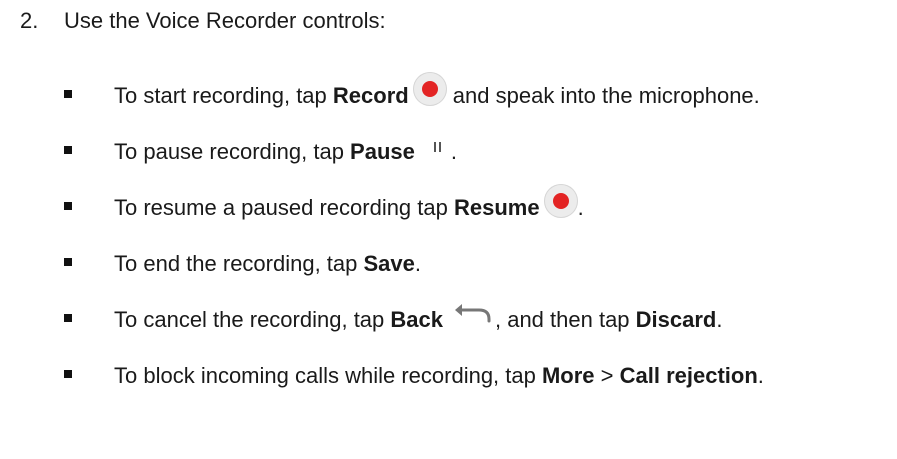 The image size is (897, 459). What do you see at coordinates (252, 319) in the screenshot?
I see `item-text: To cancel the recording, tap` at bounding box center [252, 319].